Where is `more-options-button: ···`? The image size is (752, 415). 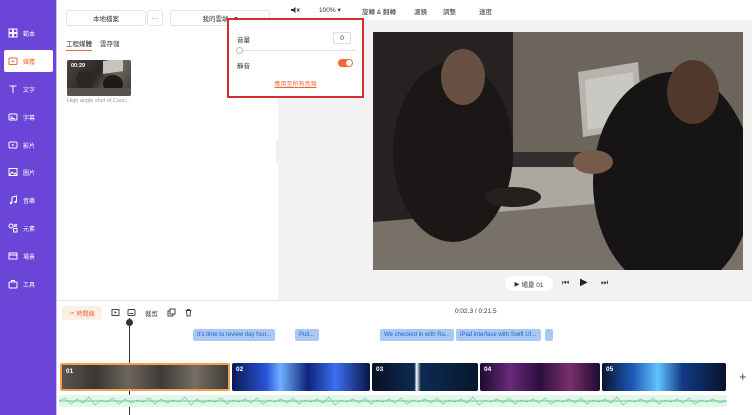 more-options-button: ··· is located at coordinates (155, 18).